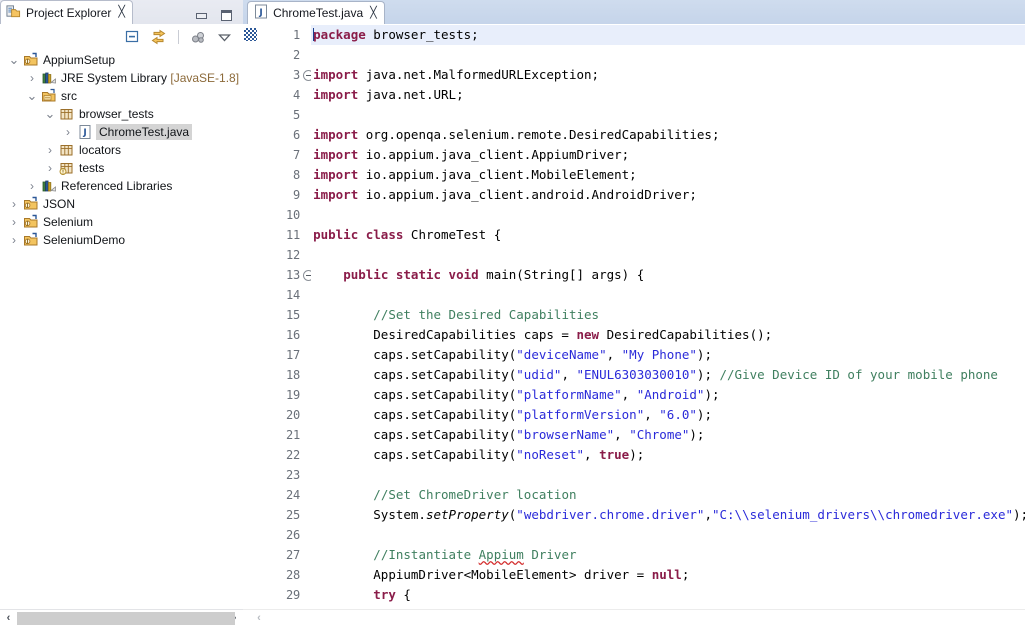 Image resolution: width=1025 pixels, height=626 pixels. What do you see at coordinates (67, 150) in the screenshot?
I see `package-icon` at bounding box center [67, 150].